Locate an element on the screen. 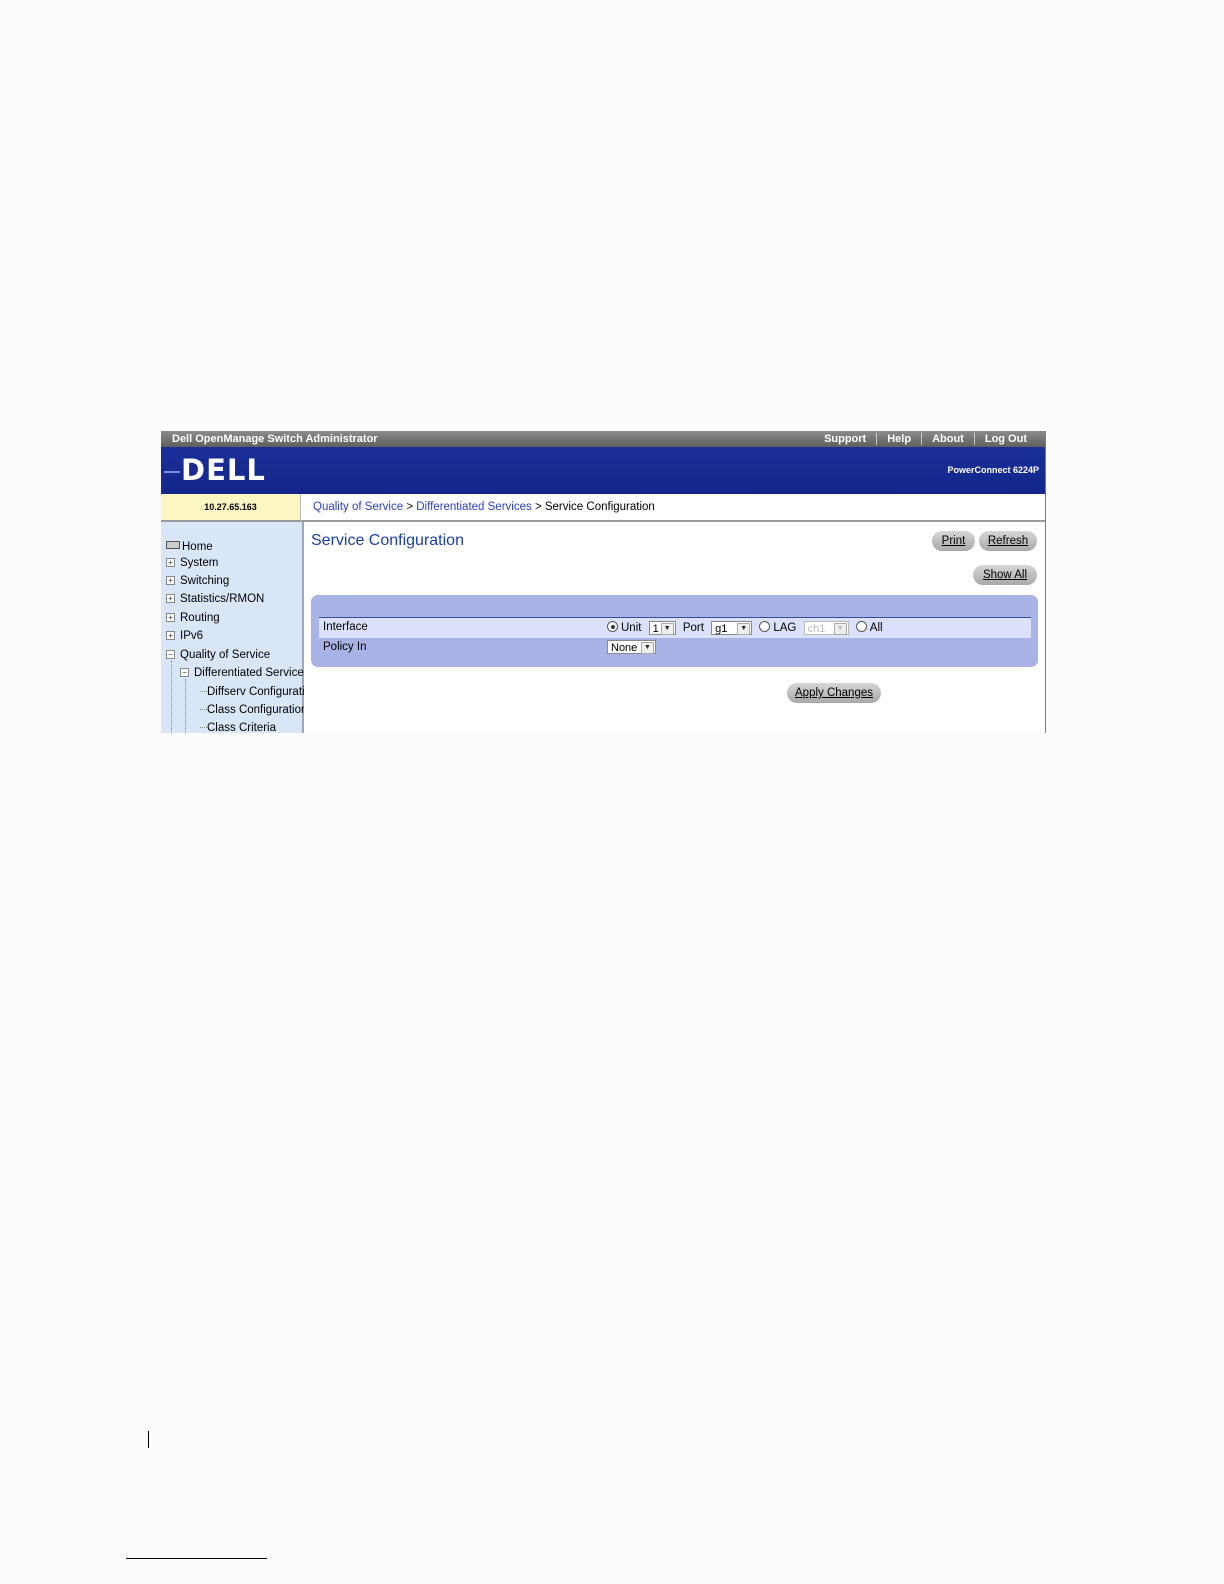 This screenshot has width=1224, height=1584. policy-in-row: Policy In None ▼ is located at coordinates (675, 648).